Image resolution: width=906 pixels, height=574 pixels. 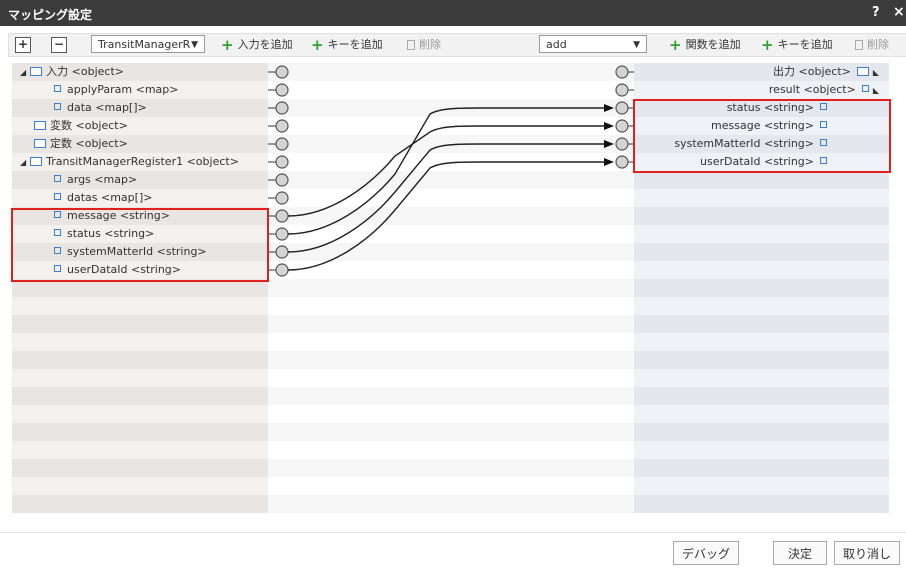 I want to click on mapping-canvas, so click(x=451, y=171).